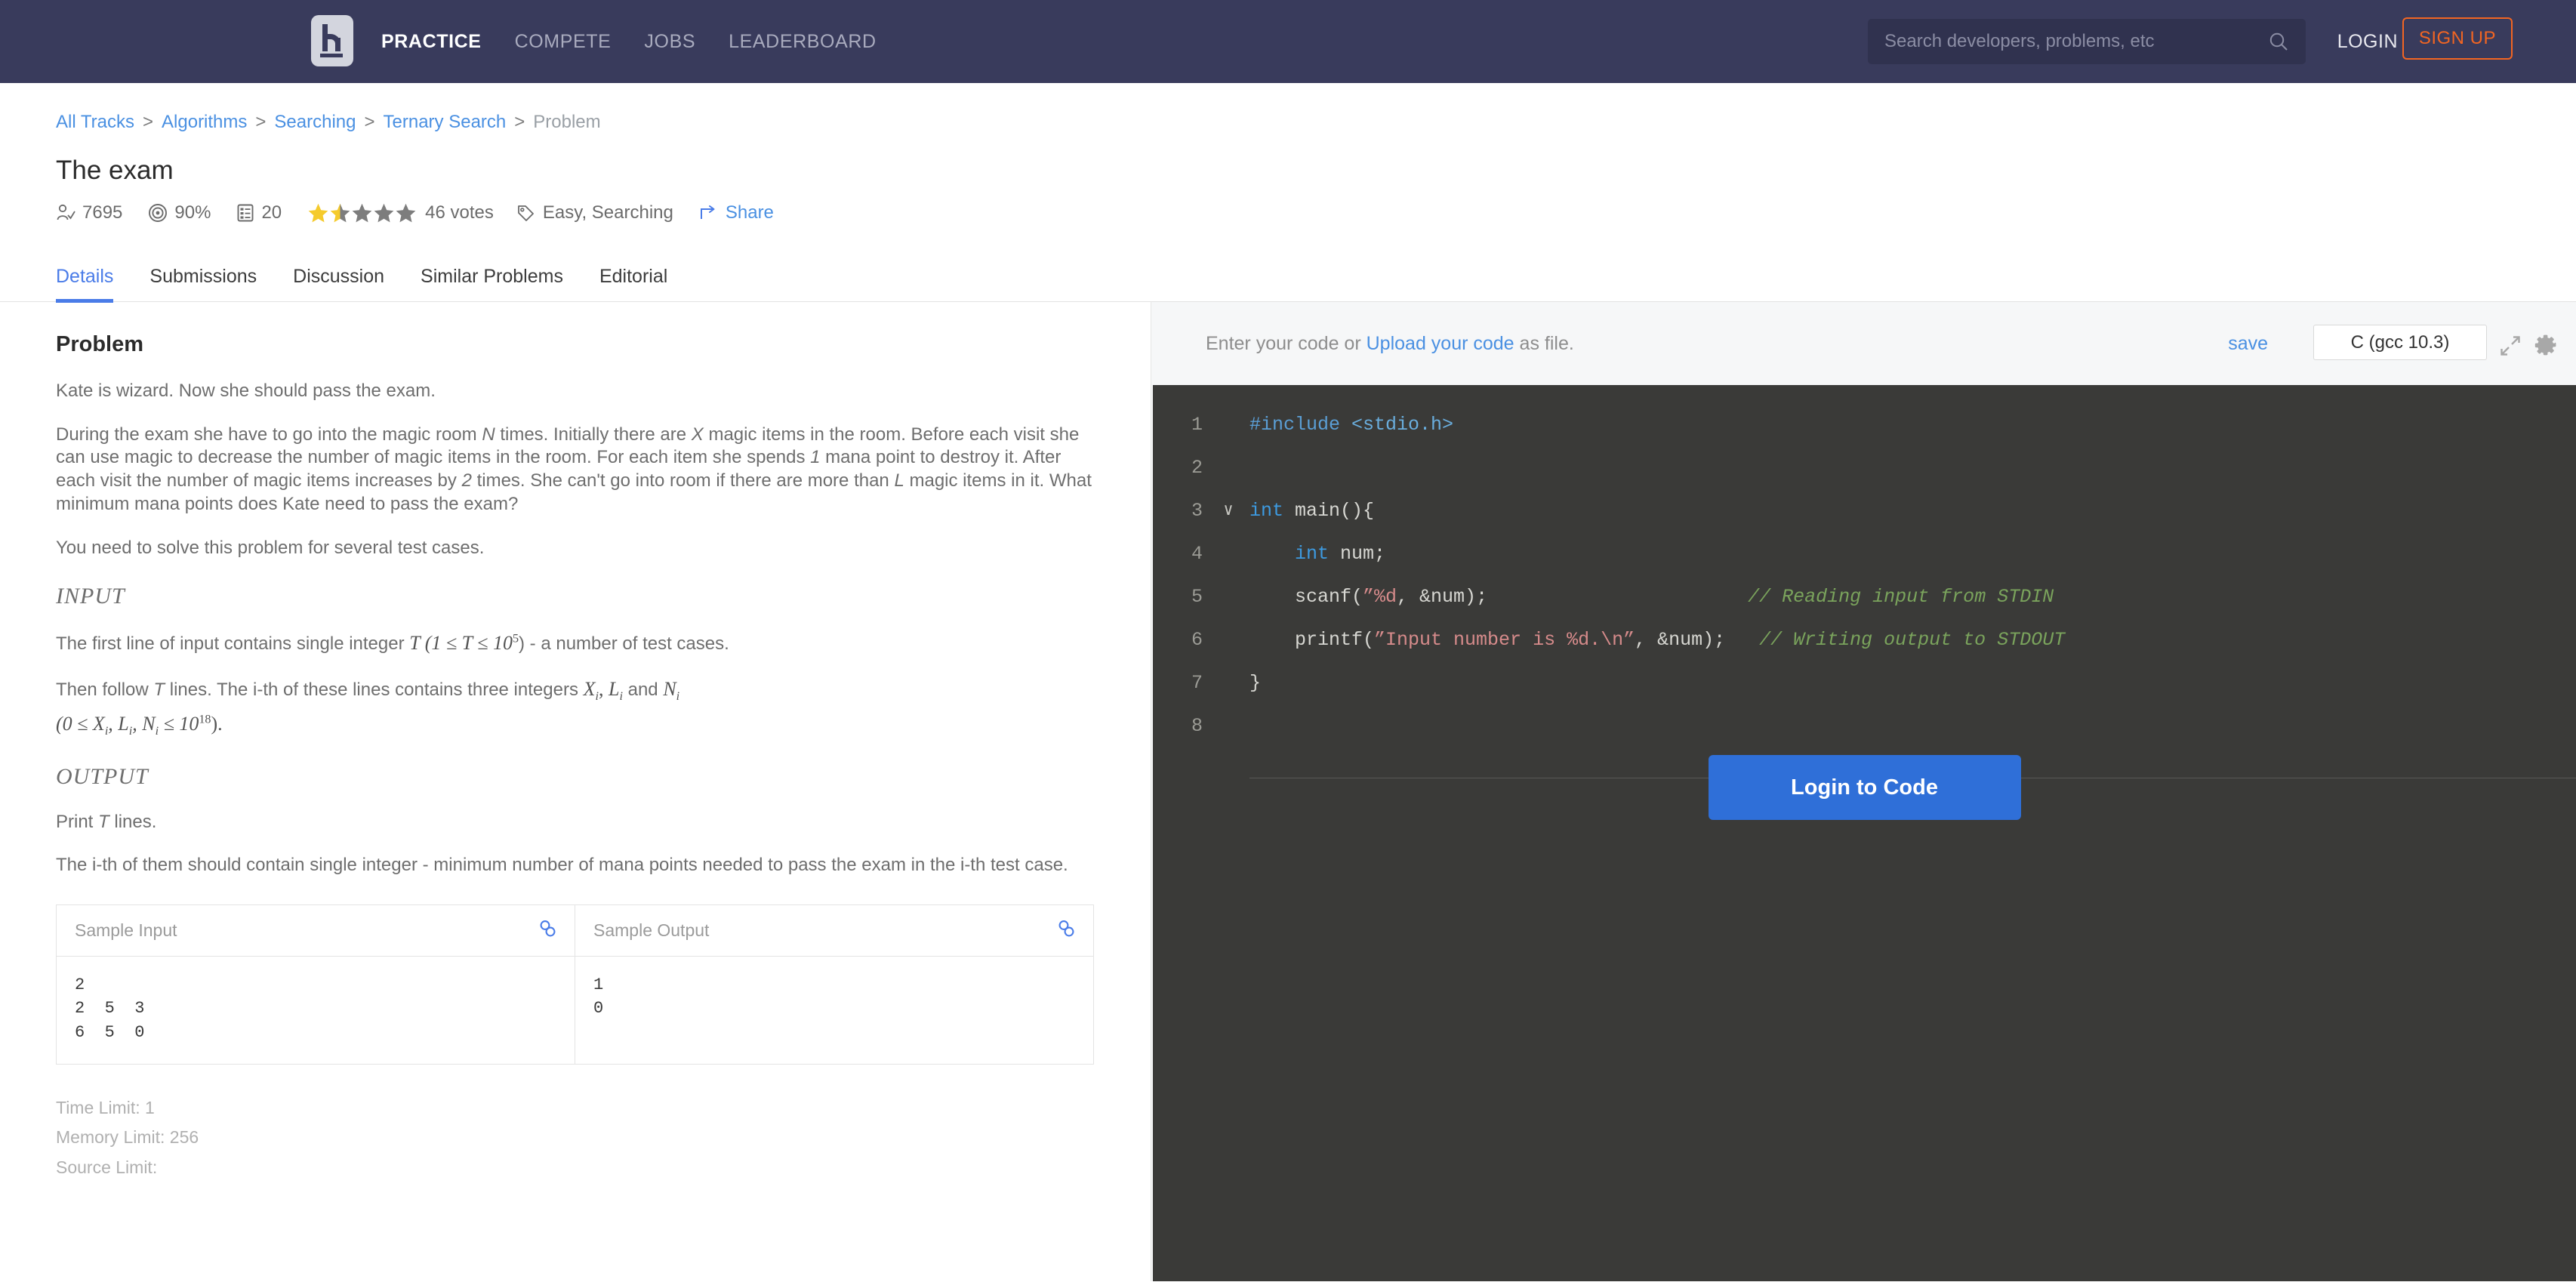 The image size is (2576, 1282). What do you see at coordinates (446, 122) in the screenshot?
I see `breadcrumb-item-ternary-search: Ternary Search` at bounding box center [446, 122].